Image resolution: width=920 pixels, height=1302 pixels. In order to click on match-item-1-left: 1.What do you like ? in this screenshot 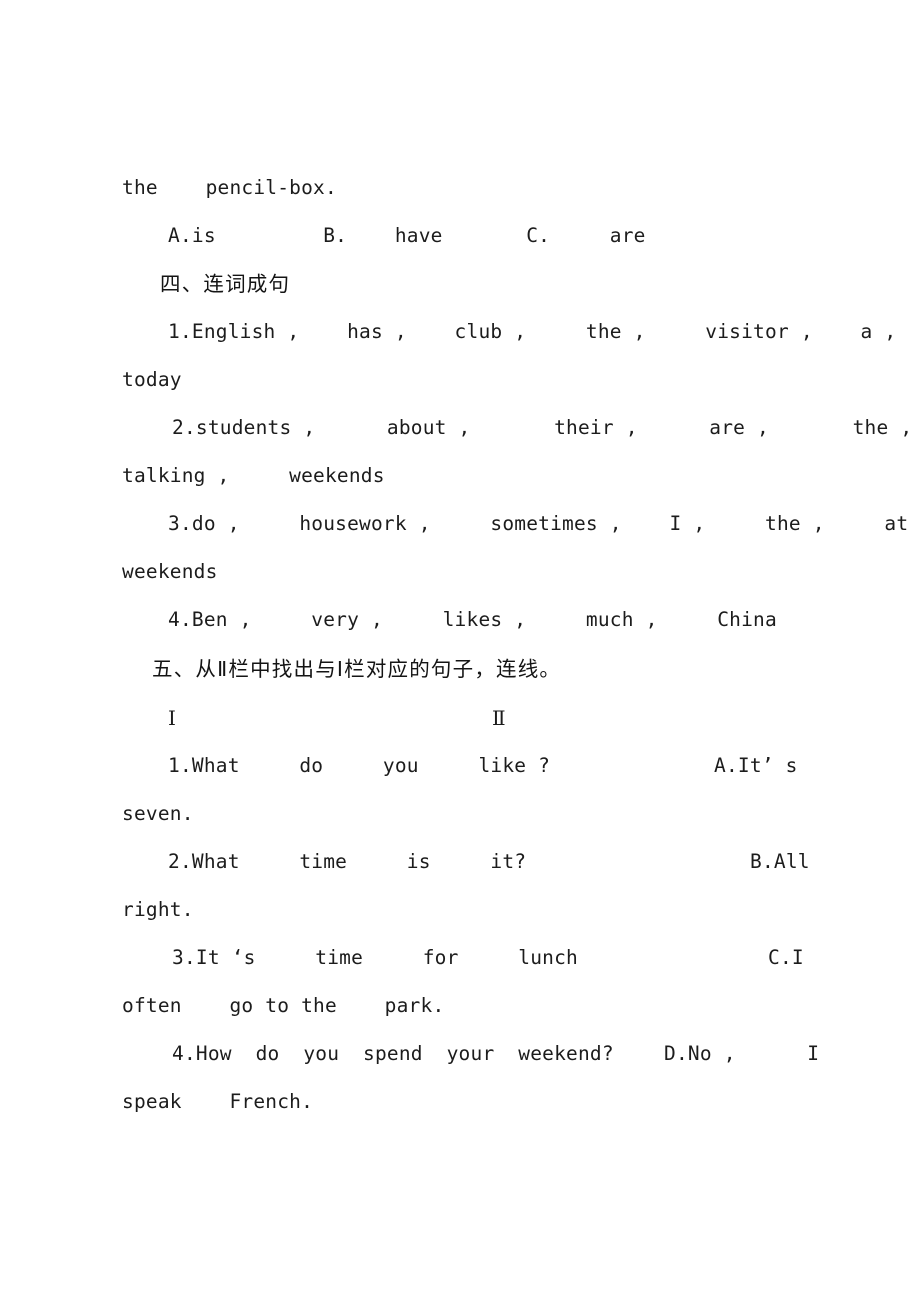, I will do `click(359, 765)`.